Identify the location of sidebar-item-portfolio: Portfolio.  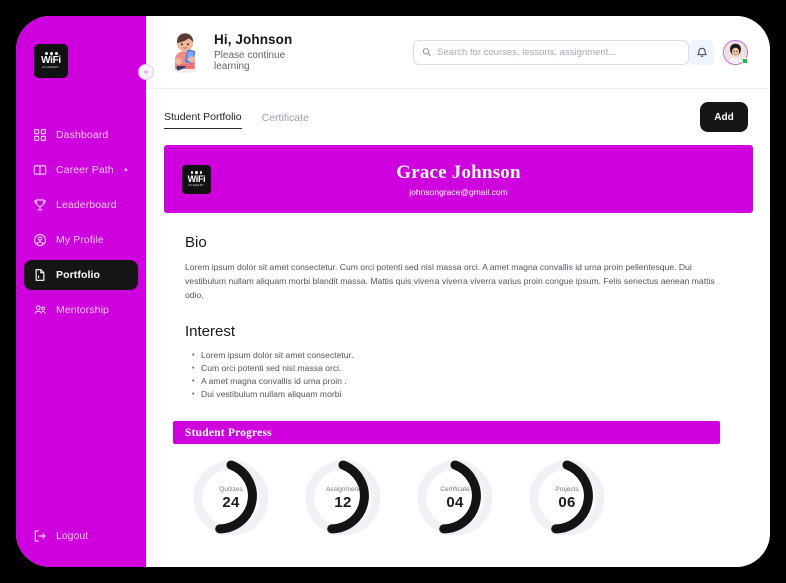
(81, 275).